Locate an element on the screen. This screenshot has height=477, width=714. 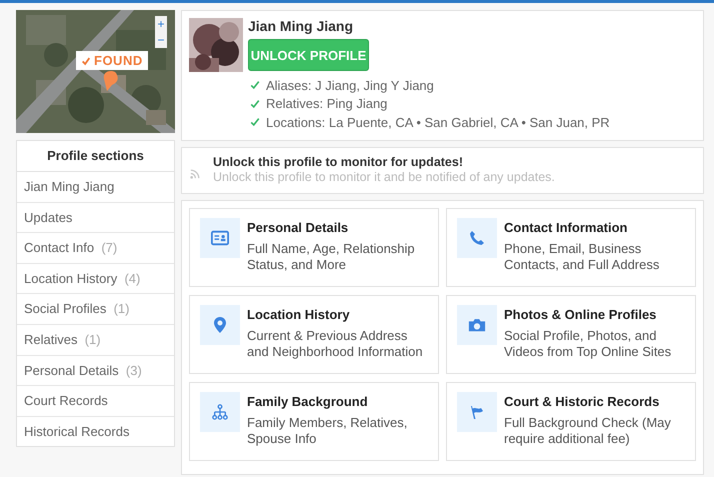
sidebar-item: Social Profiles (1) is located at coordinates (95, 309).